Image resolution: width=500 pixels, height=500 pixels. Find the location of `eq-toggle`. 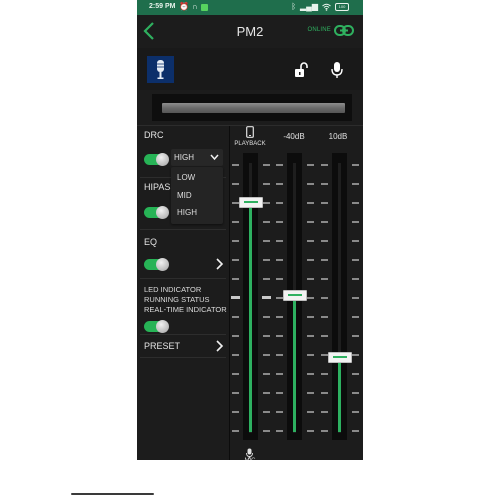

eq-toggle is located at coordinates (156, 264).